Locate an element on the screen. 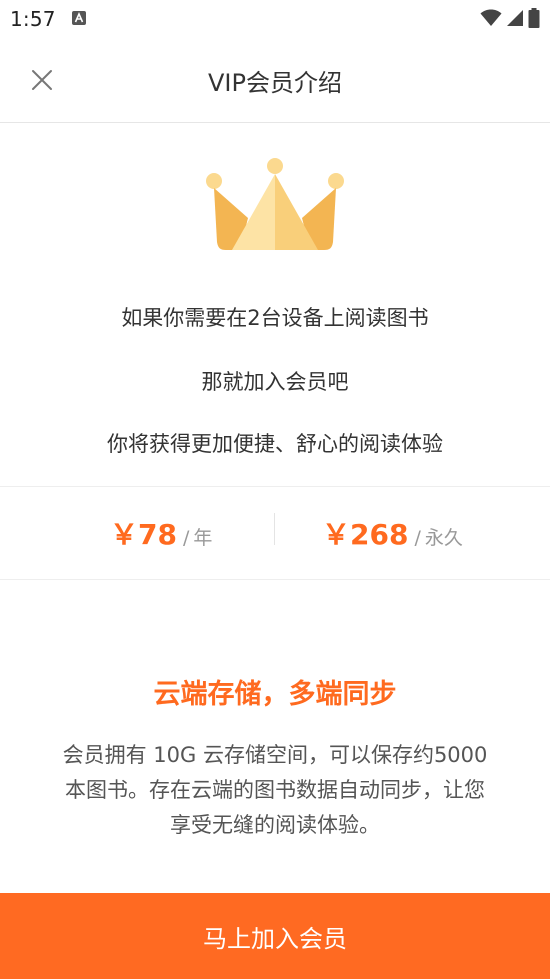 The image size is (550, 979). intro-line-1: 如果你需要在2台设备上阅读图书 is located at coordinates (275, 318).